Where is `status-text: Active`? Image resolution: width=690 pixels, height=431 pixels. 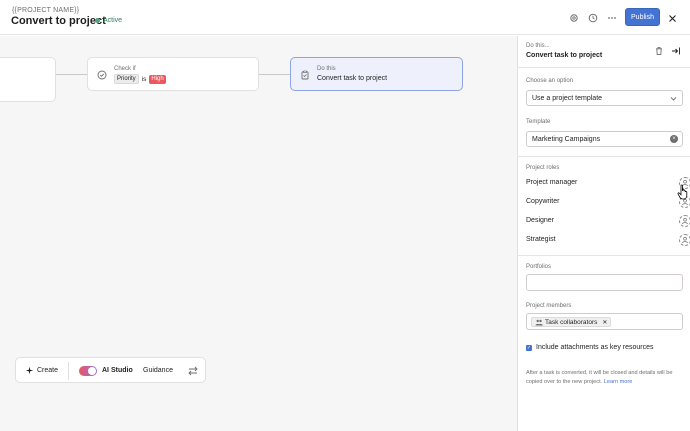 status-text: Active is located at coordinates (113, 20).